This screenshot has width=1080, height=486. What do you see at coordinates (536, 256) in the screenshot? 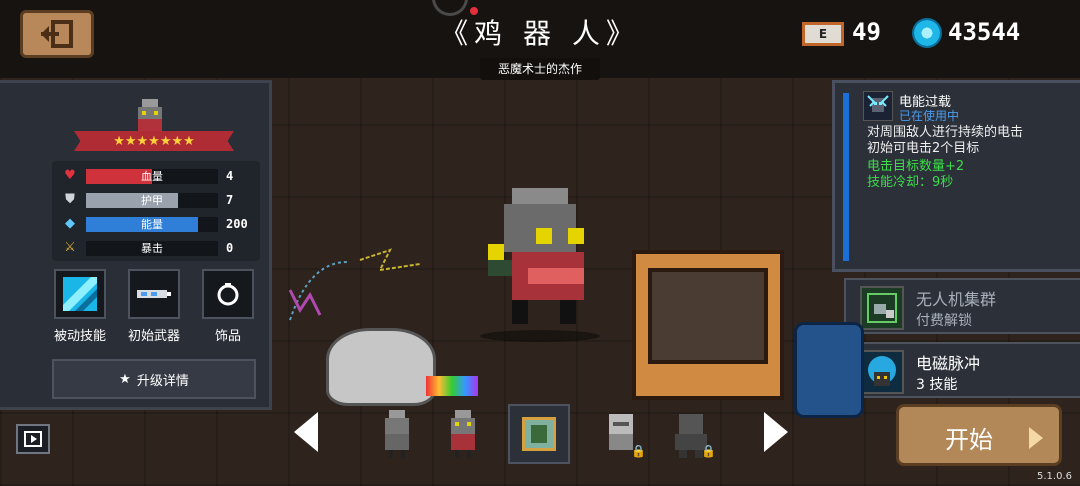
I see `chicken-robot-hero` at bounding box center [536, 256].